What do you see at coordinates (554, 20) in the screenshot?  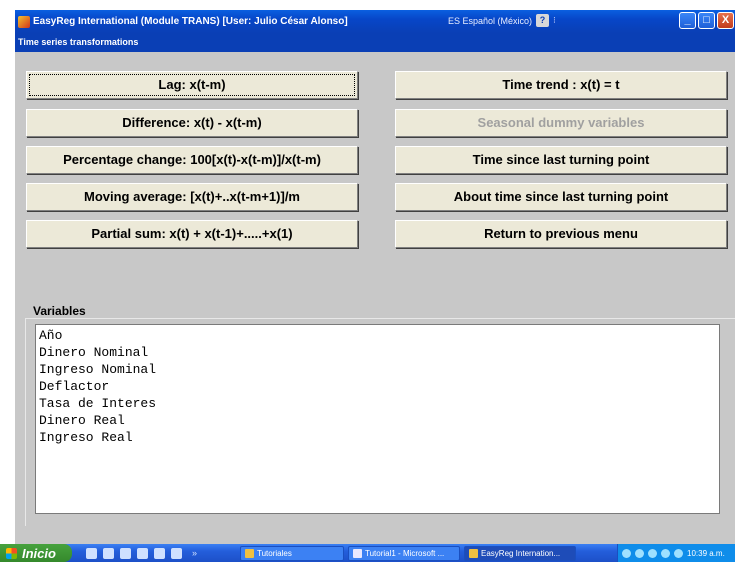 I see `language-options-icon: ⁝` at bounding box center [554, 20].